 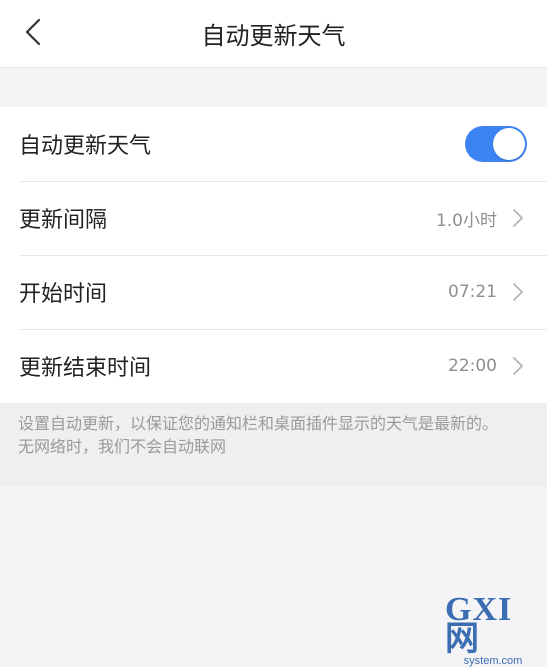 I want to click on watermark-logo: GXI网 system.com, so click(x=493, y=630).